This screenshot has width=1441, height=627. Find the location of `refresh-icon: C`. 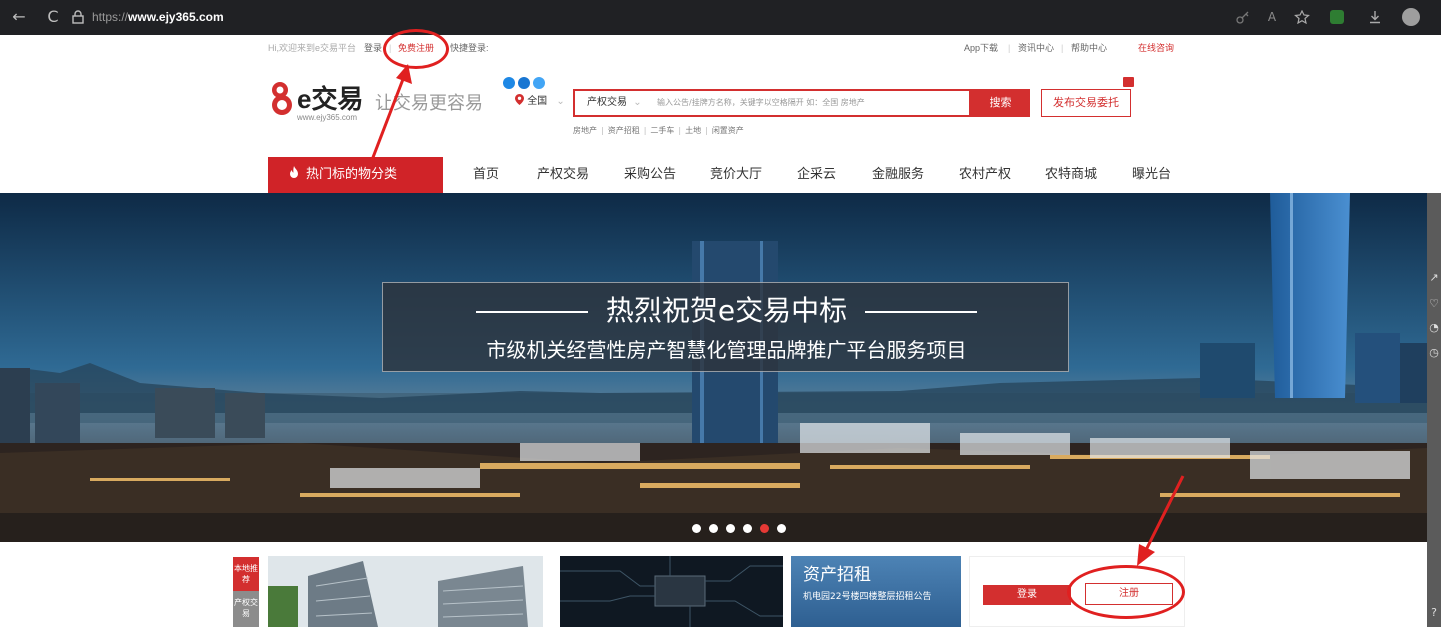

refresh-icon: C is located at coordinates (53, 17).